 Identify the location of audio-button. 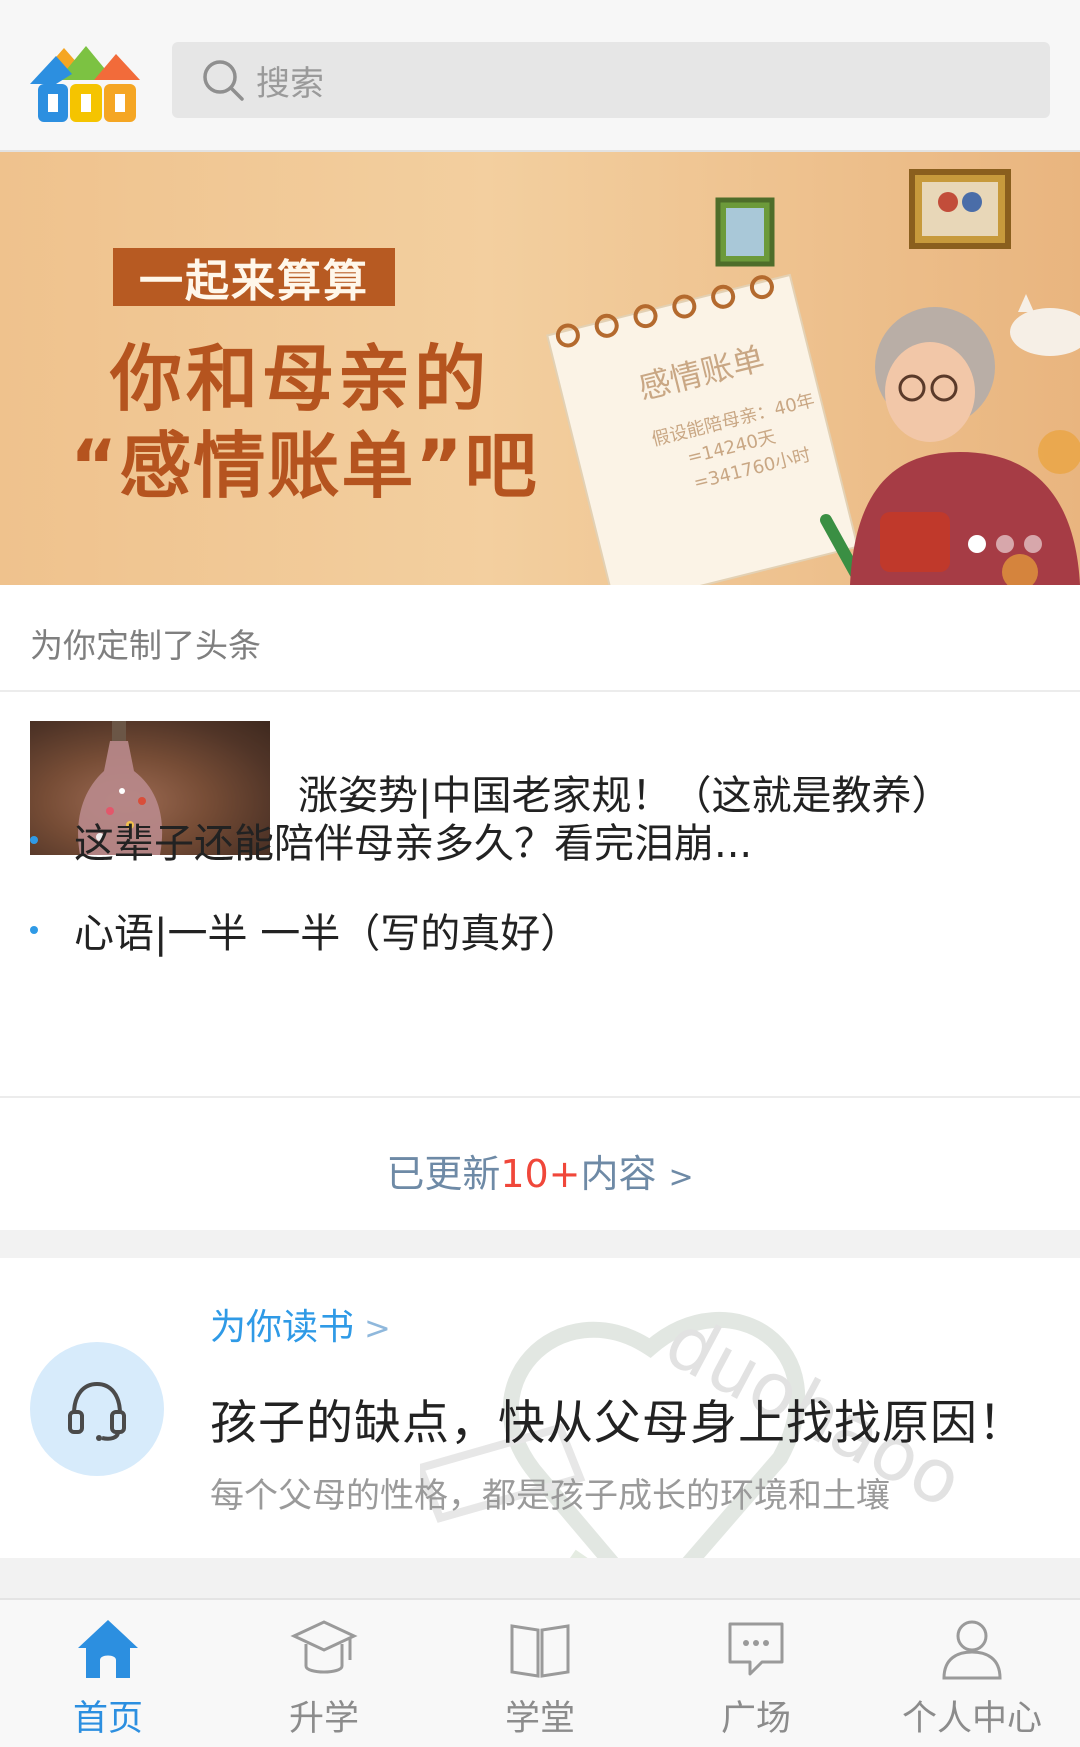
(97, 1409).